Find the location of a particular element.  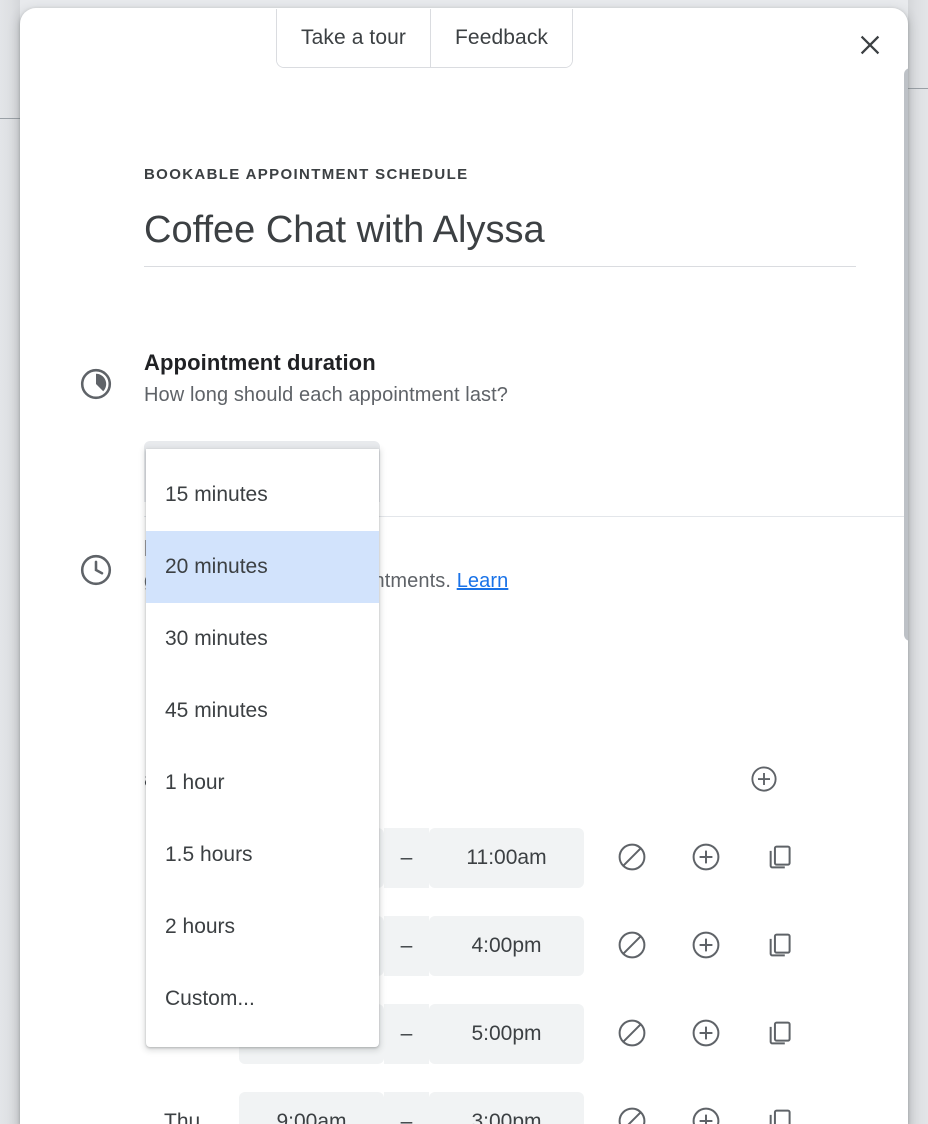

schedule-title-input is located at coordinates (500, 237).